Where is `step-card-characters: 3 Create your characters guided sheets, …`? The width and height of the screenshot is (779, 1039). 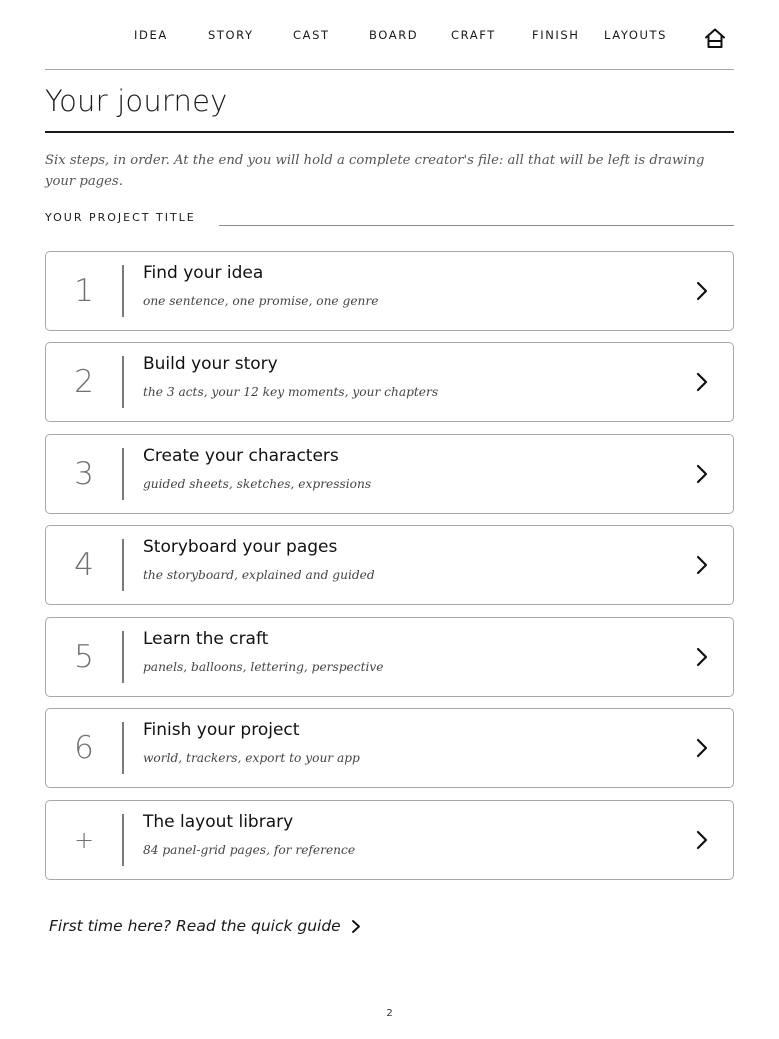 step-card-characters: 3 Create your characters guided sheets, … is located at coordinates (389, 474).